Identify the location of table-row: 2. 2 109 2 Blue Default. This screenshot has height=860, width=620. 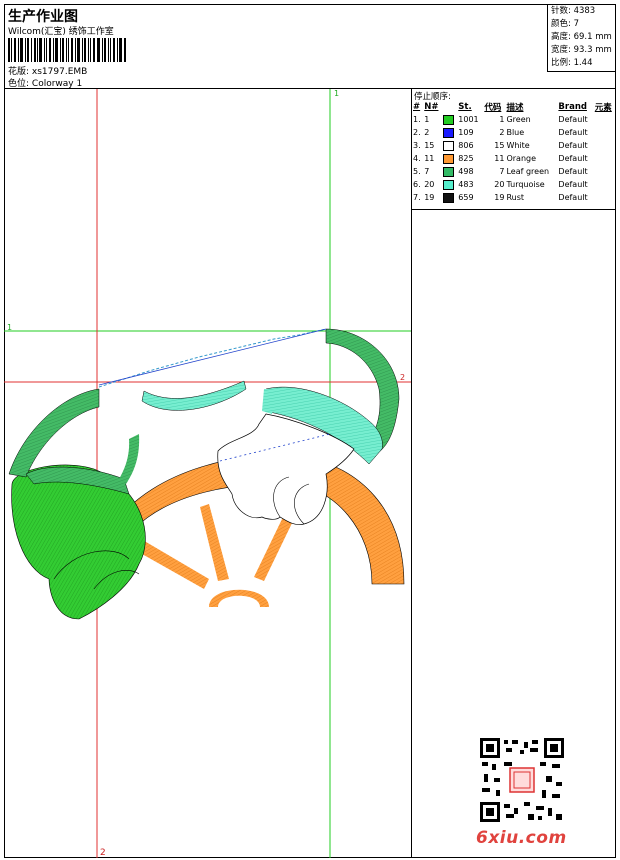
(514, 132).